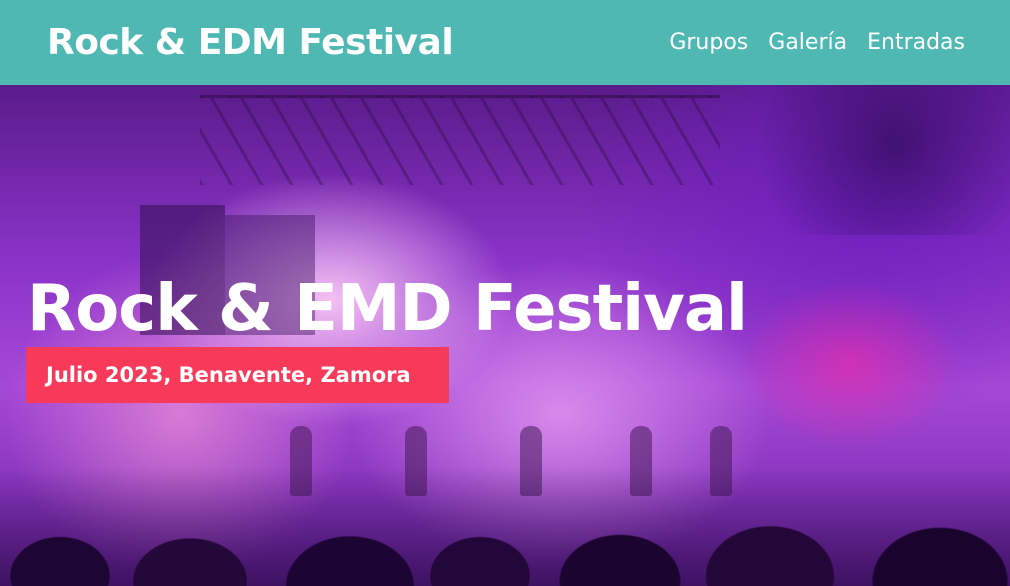 The width and height of the screenshot is (1010, 586). I want to click on nav-link-grupos: Grupos, so click(708, 42).